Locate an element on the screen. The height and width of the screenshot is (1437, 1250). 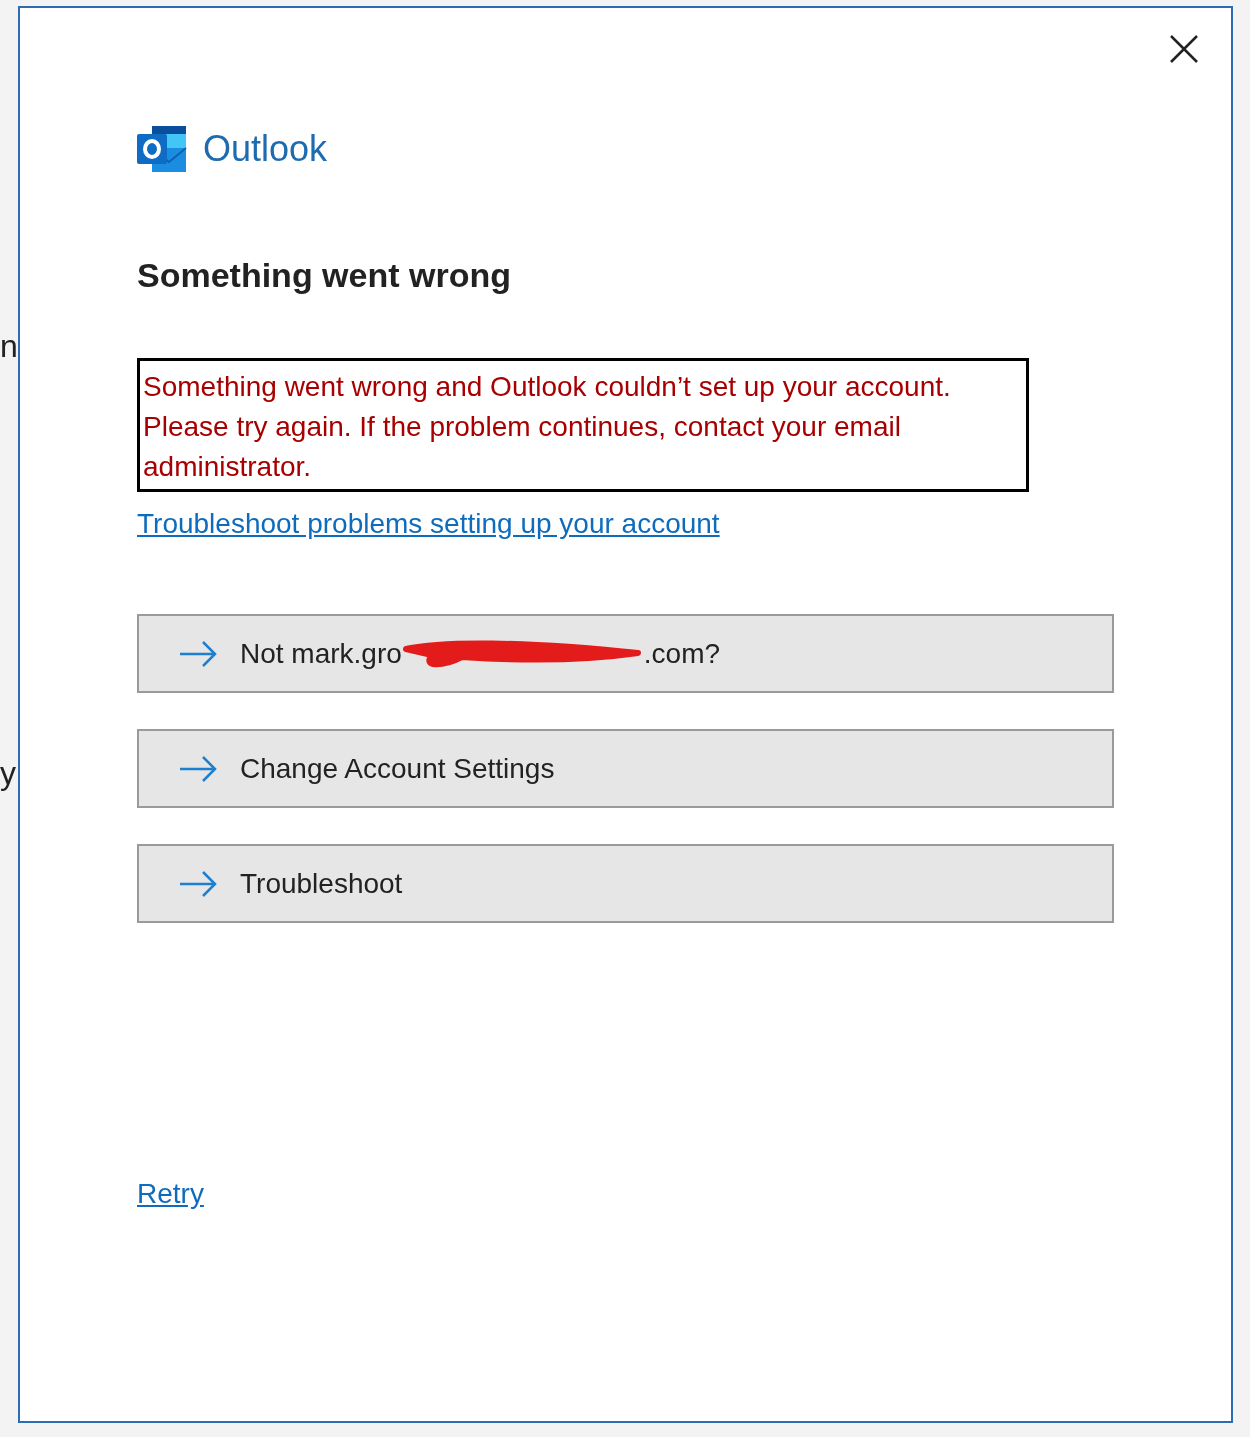
error-message: Something went wrong and Outlook couldn’t set up your account. Please try again. If the problem continues, contact your email administrator. is located at coordinates (583, 425).